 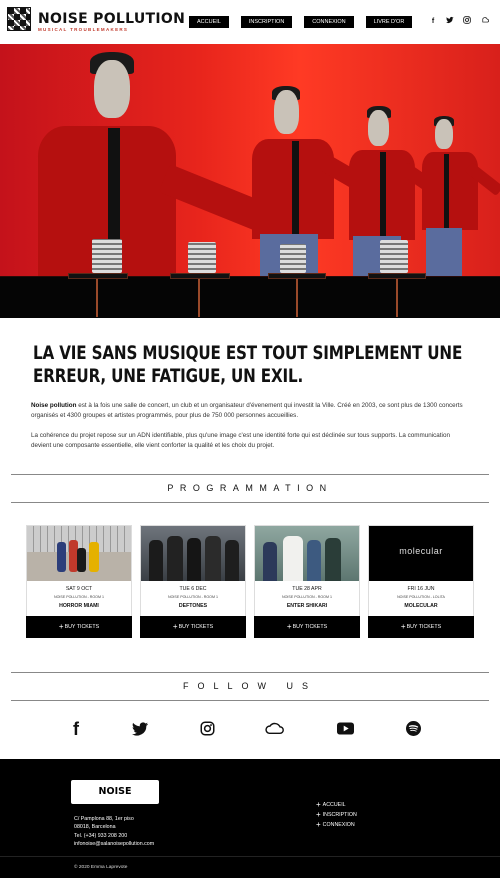 I want to click on molecular-logo-text: molecular, so click(x=421, y=551).